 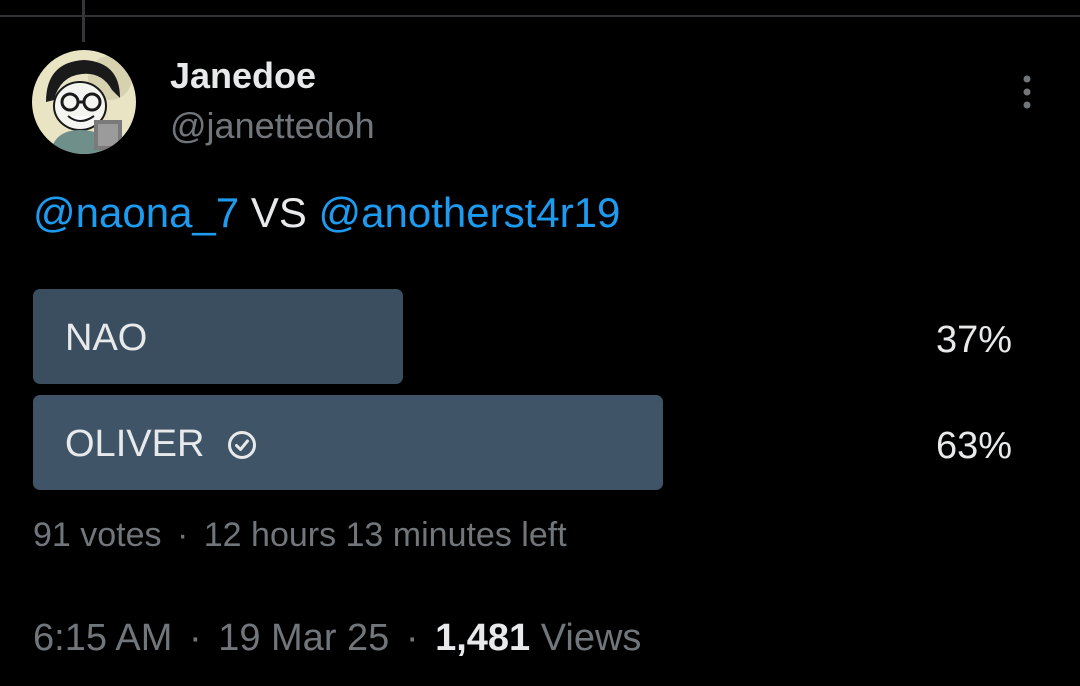 I want to click on poll-option-oliver: OLIVER 63%, so click(x=533, y=442).